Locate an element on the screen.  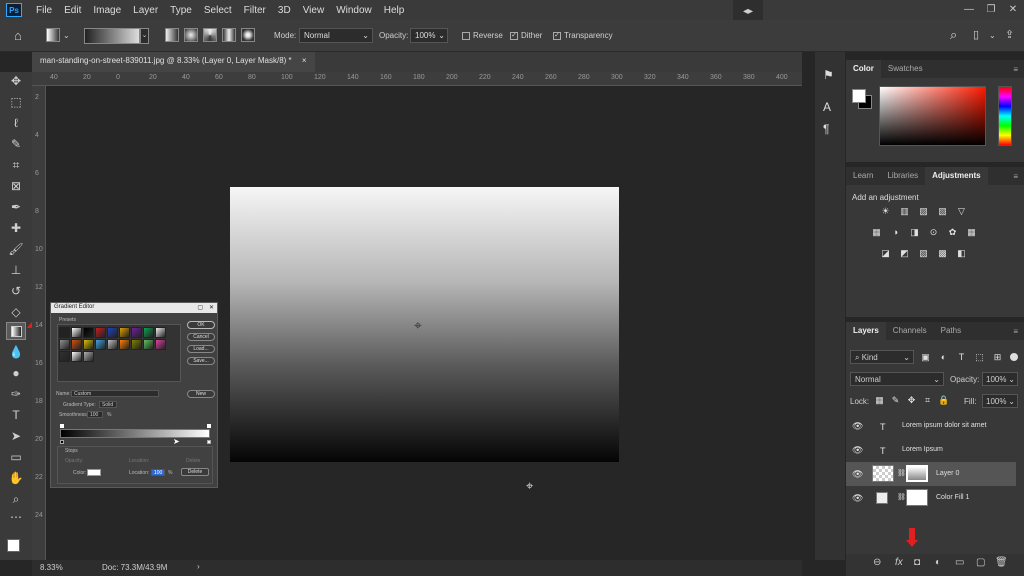
opacity-stop-left is located at coordinates (62, 426).